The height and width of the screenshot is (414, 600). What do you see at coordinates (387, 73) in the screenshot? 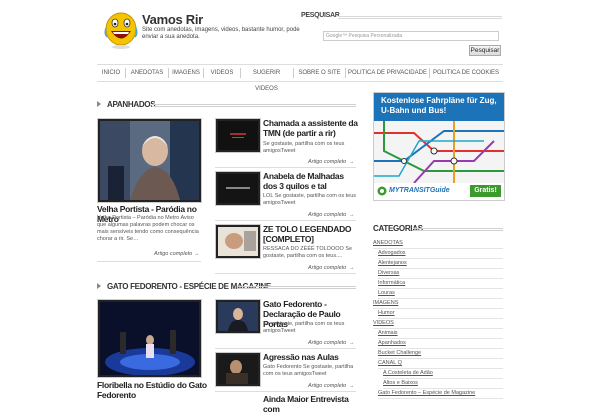
I see `nav-item-politica-privacidade: POLITICA DE PRIVACIDADE` at bounding box center [387, 73].